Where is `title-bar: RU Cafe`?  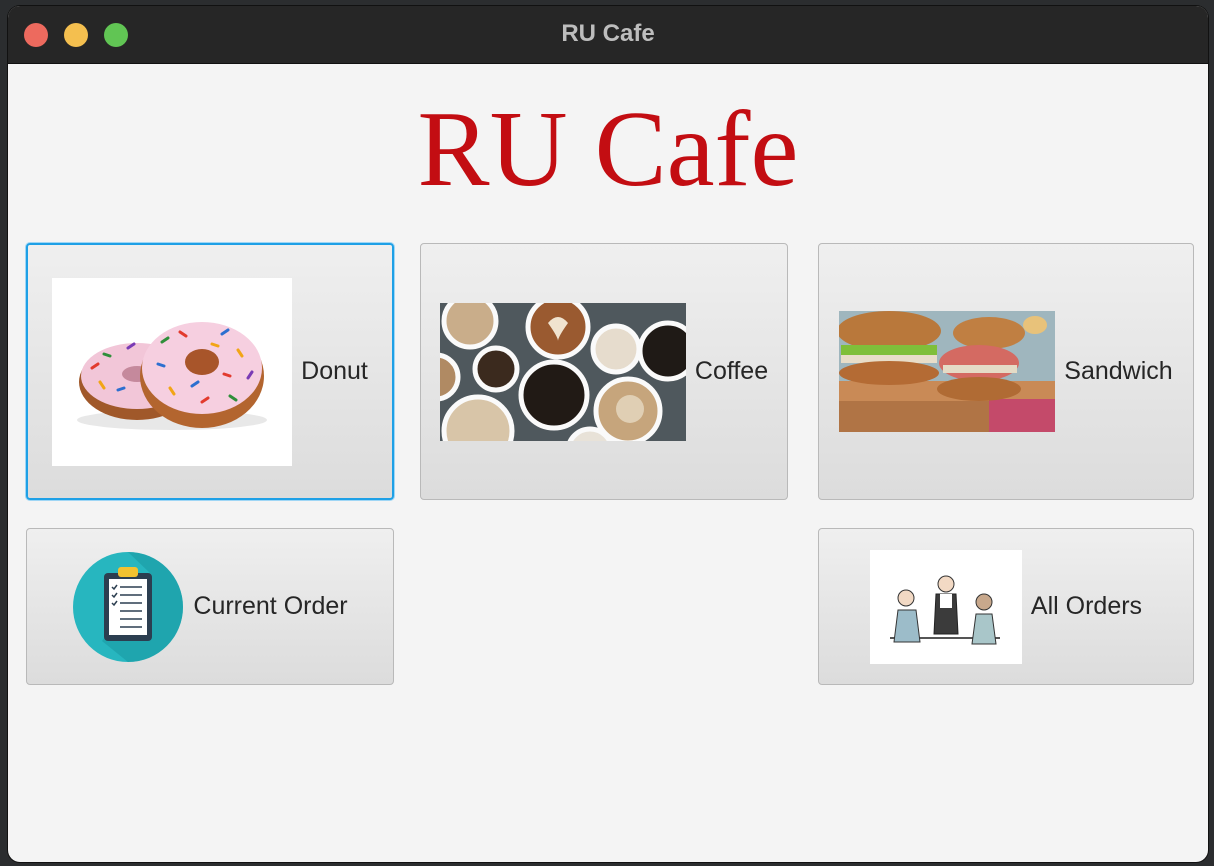
title-bar: RU Cafe is located at coordinates (608, 35).